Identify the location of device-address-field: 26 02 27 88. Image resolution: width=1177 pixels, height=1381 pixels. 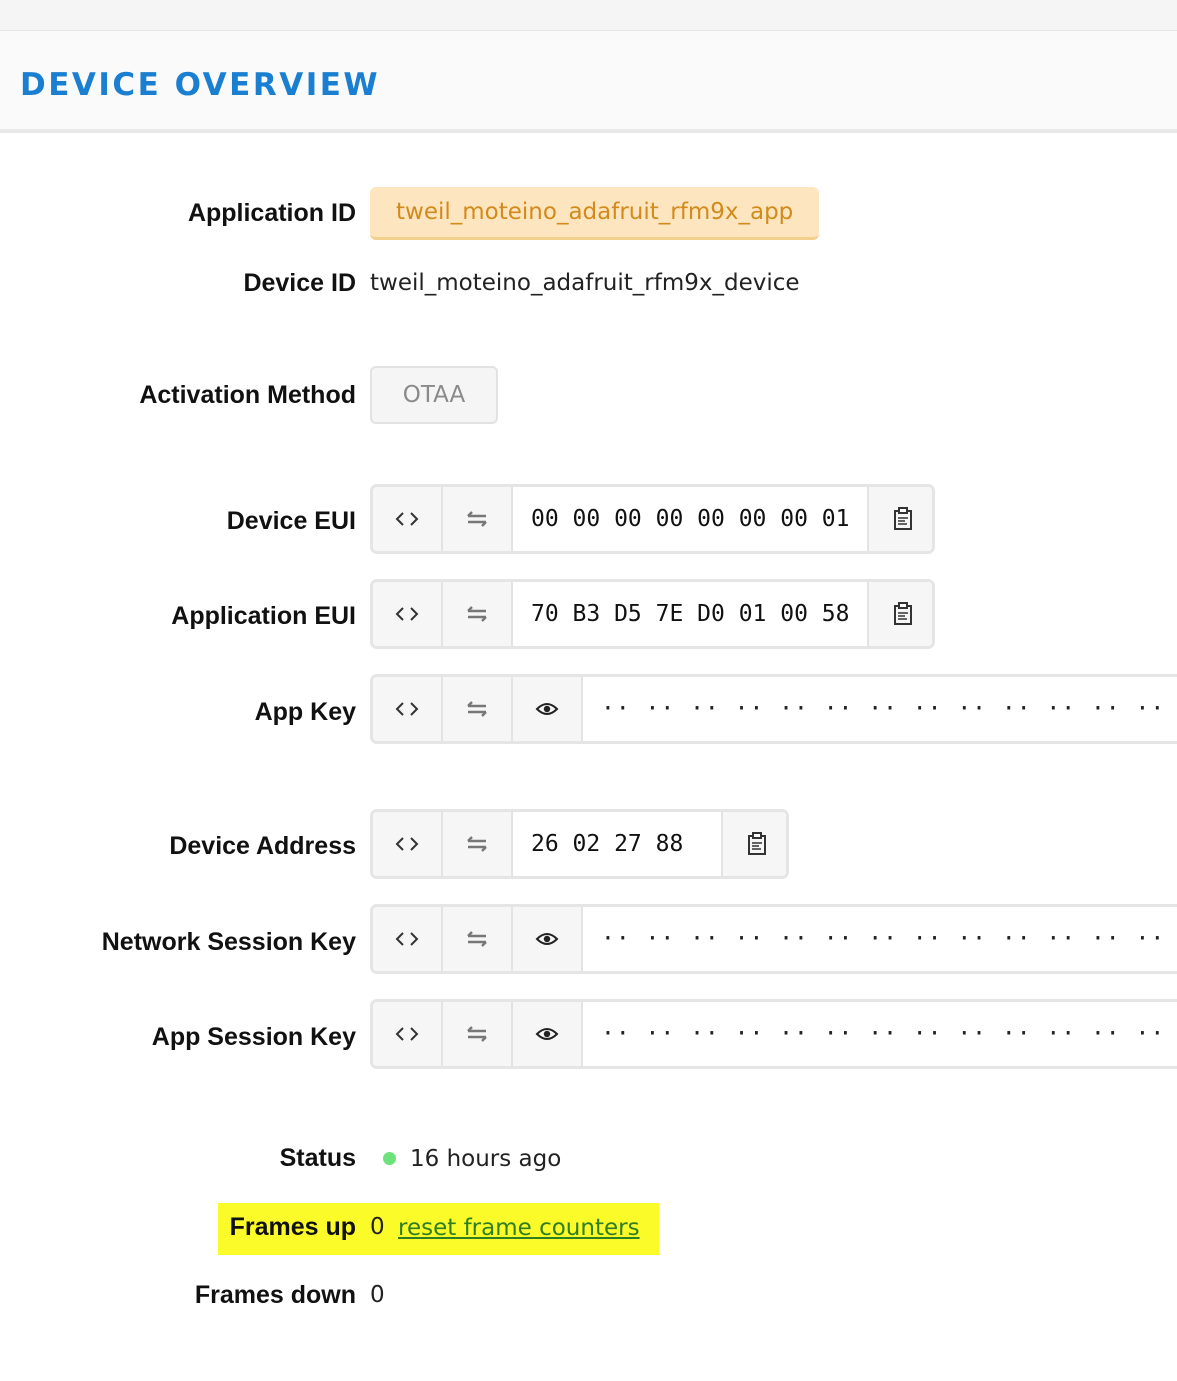
(579, 844).